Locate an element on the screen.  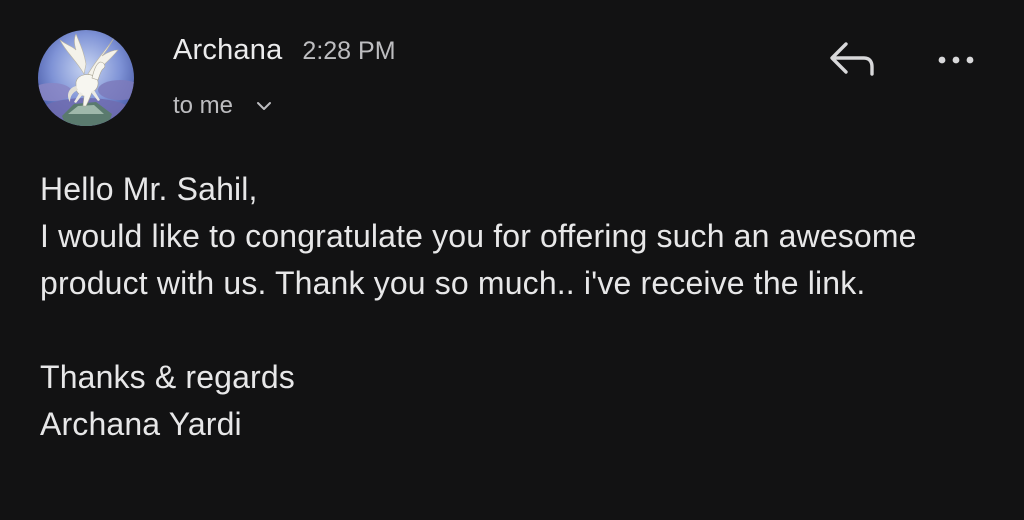
chevron-down-icon is located at coordinates (264, 106).